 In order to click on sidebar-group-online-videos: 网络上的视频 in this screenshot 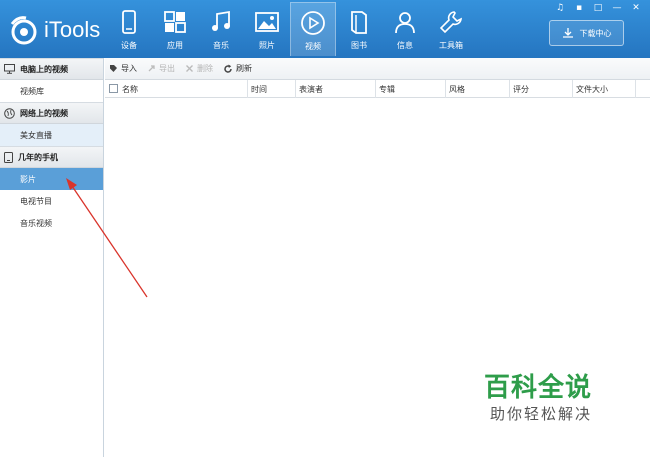, I will do `click(51, 113)`.